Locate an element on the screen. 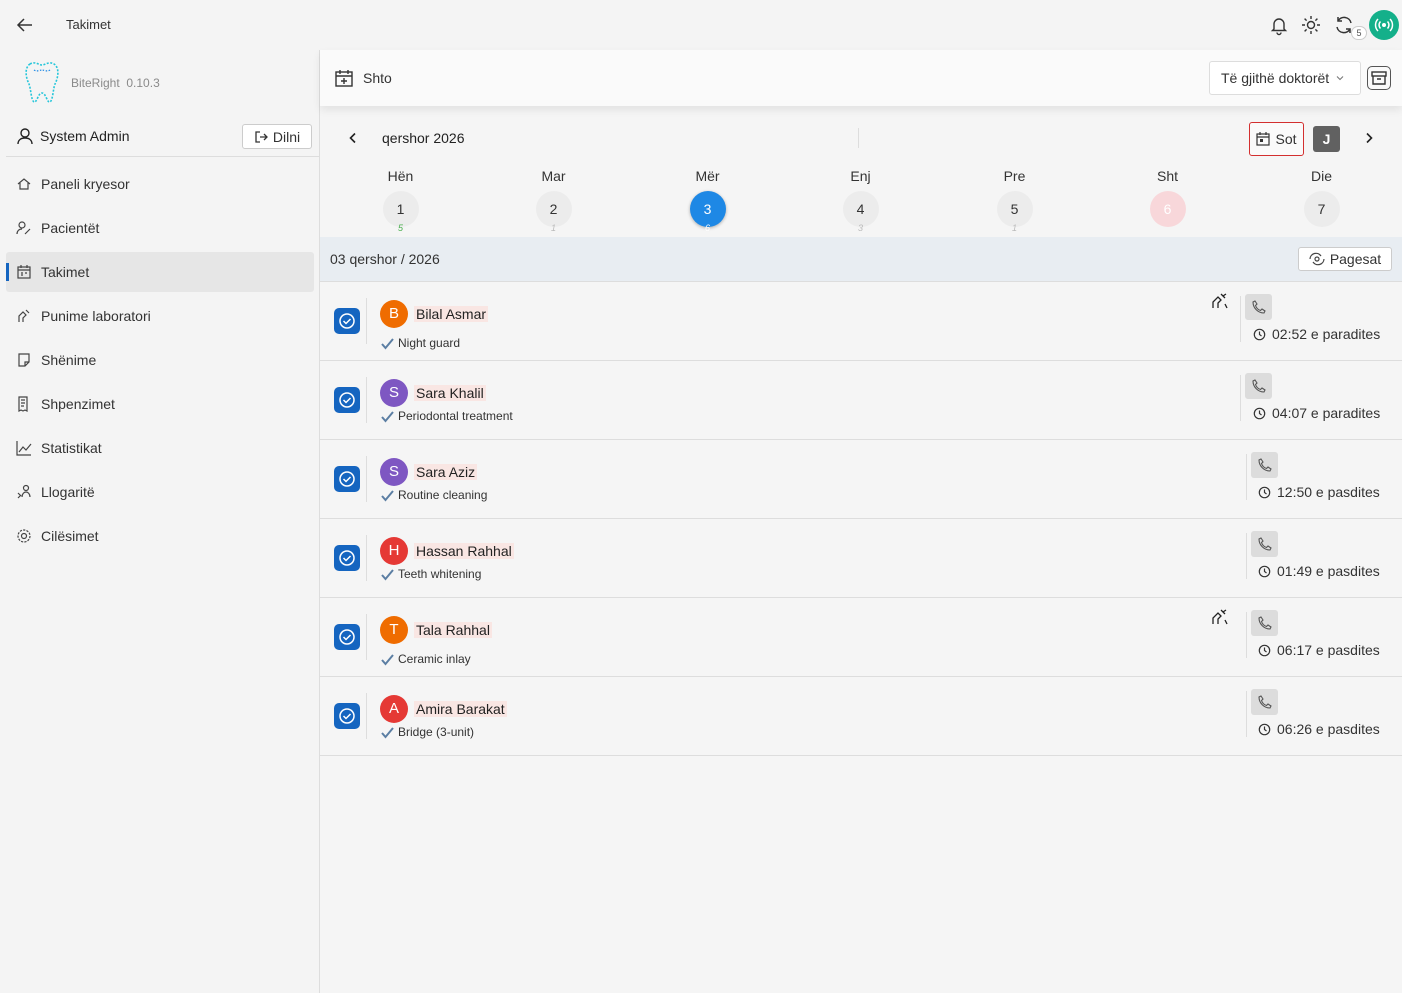  sidebar-item-expenses: Shpenzimet is located at coordinates (160, 404).